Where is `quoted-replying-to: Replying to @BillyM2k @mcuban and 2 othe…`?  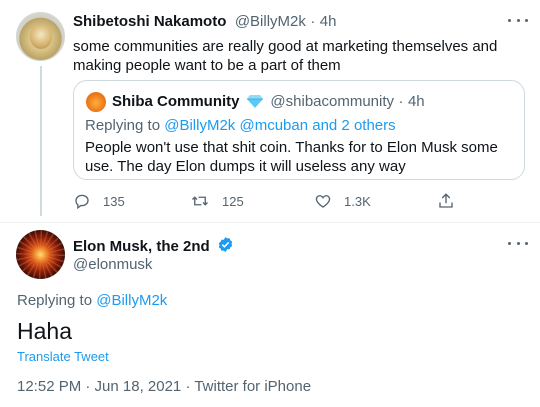
quoted-replying-to: Replying to @BillyM2k @mcuban and 2 othe… is located at coordinates (240, 125).